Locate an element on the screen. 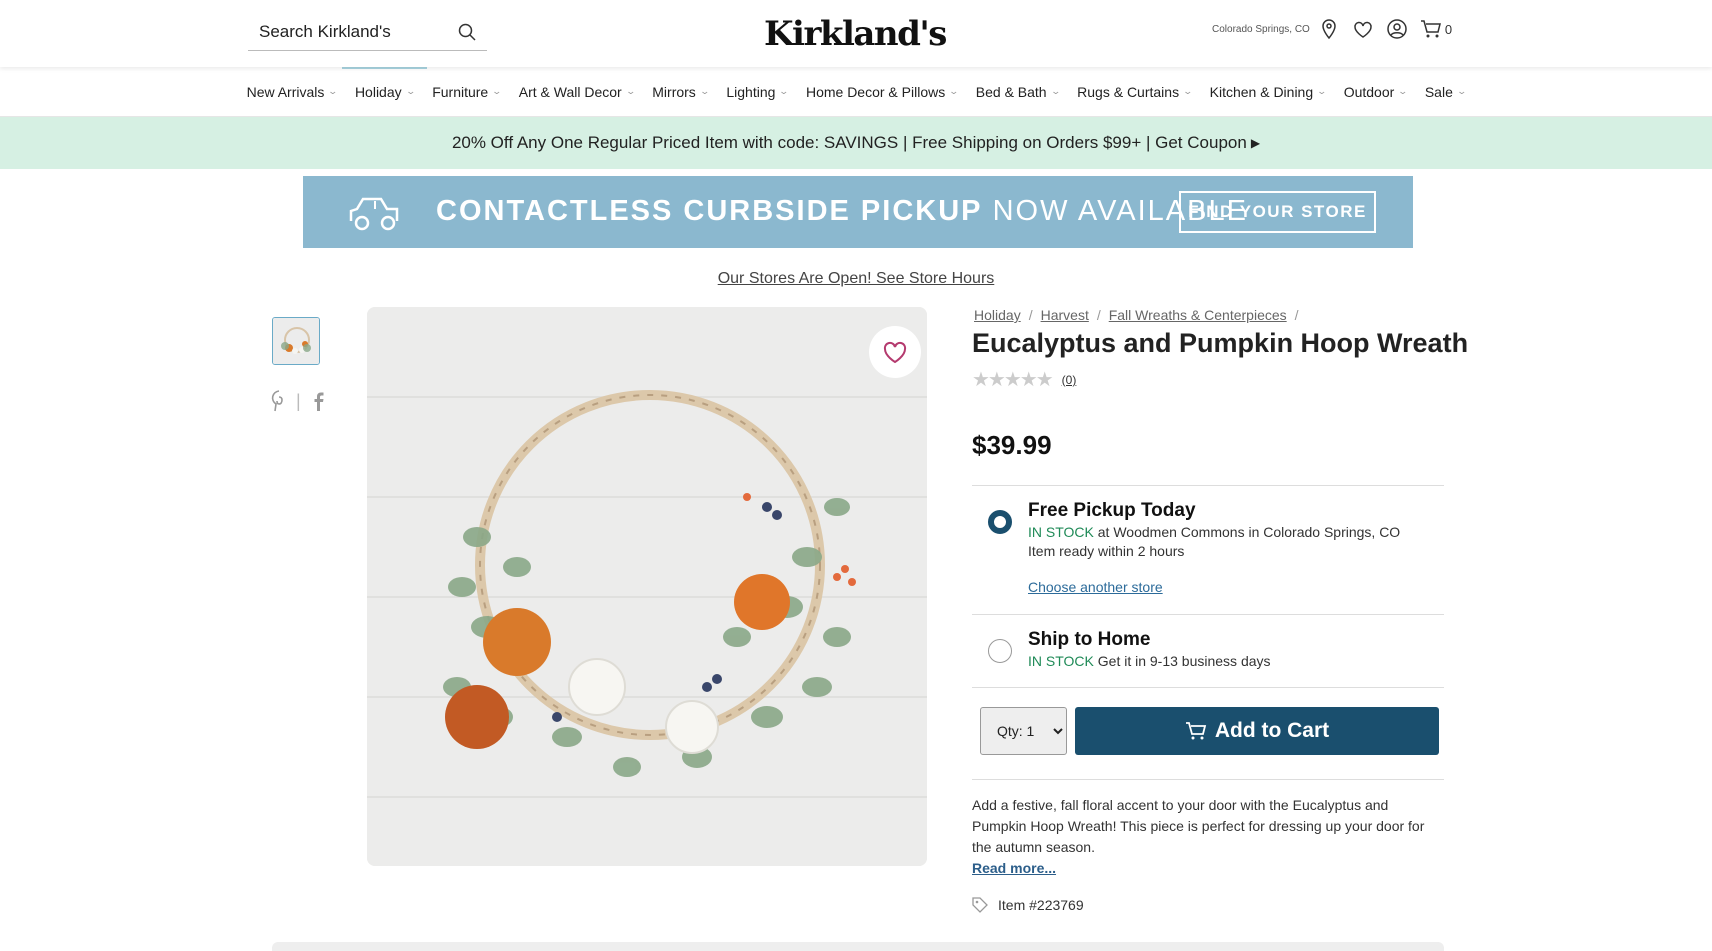 The height and width of the screenshot is (951, 1712). add-to-cart-label: Add to Cart is located at coordinates (1272, 730).